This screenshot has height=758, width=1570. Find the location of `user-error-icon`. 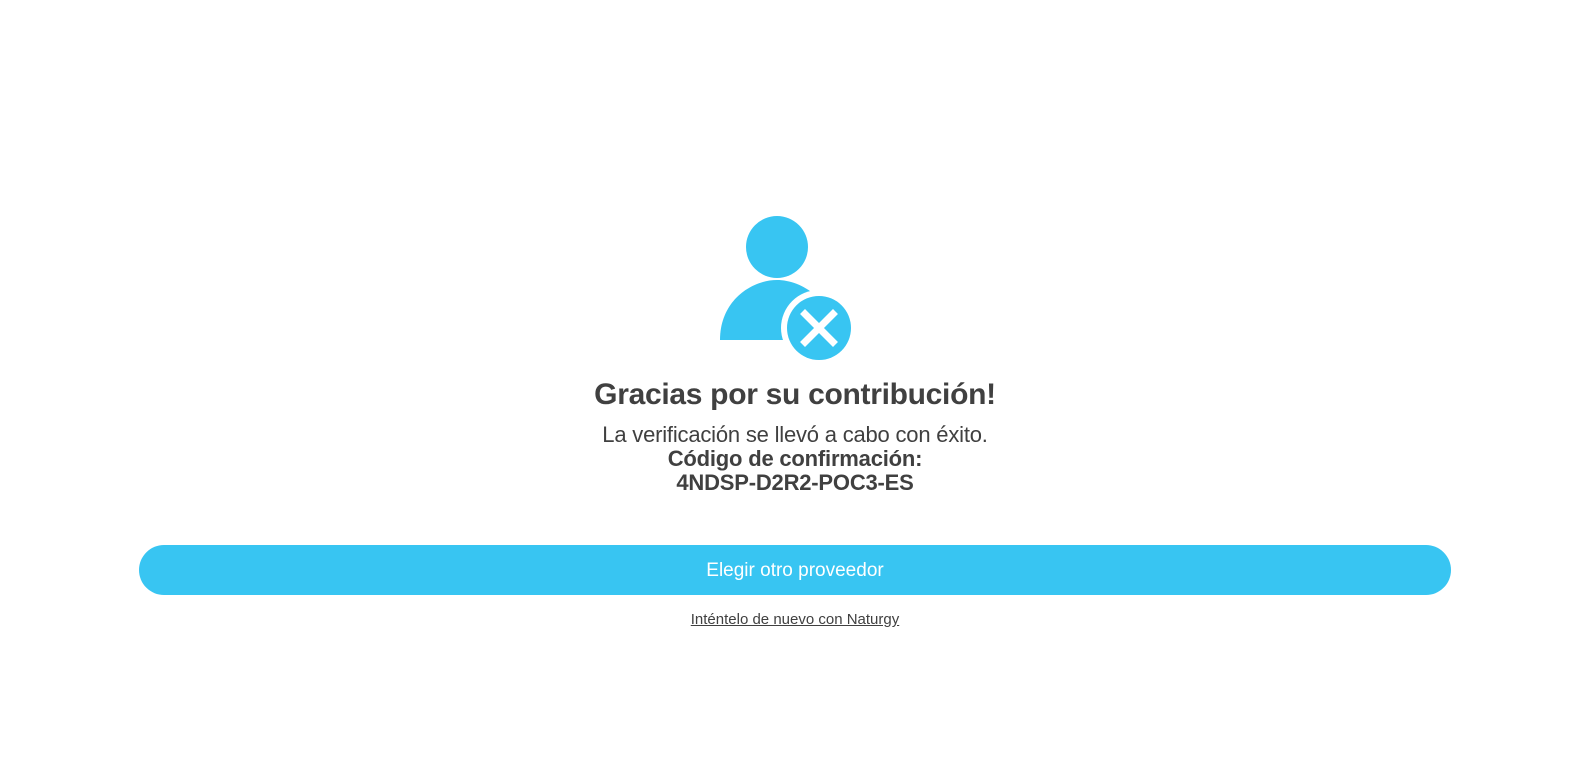

user-error-icon is located at coordinates (787, 290).